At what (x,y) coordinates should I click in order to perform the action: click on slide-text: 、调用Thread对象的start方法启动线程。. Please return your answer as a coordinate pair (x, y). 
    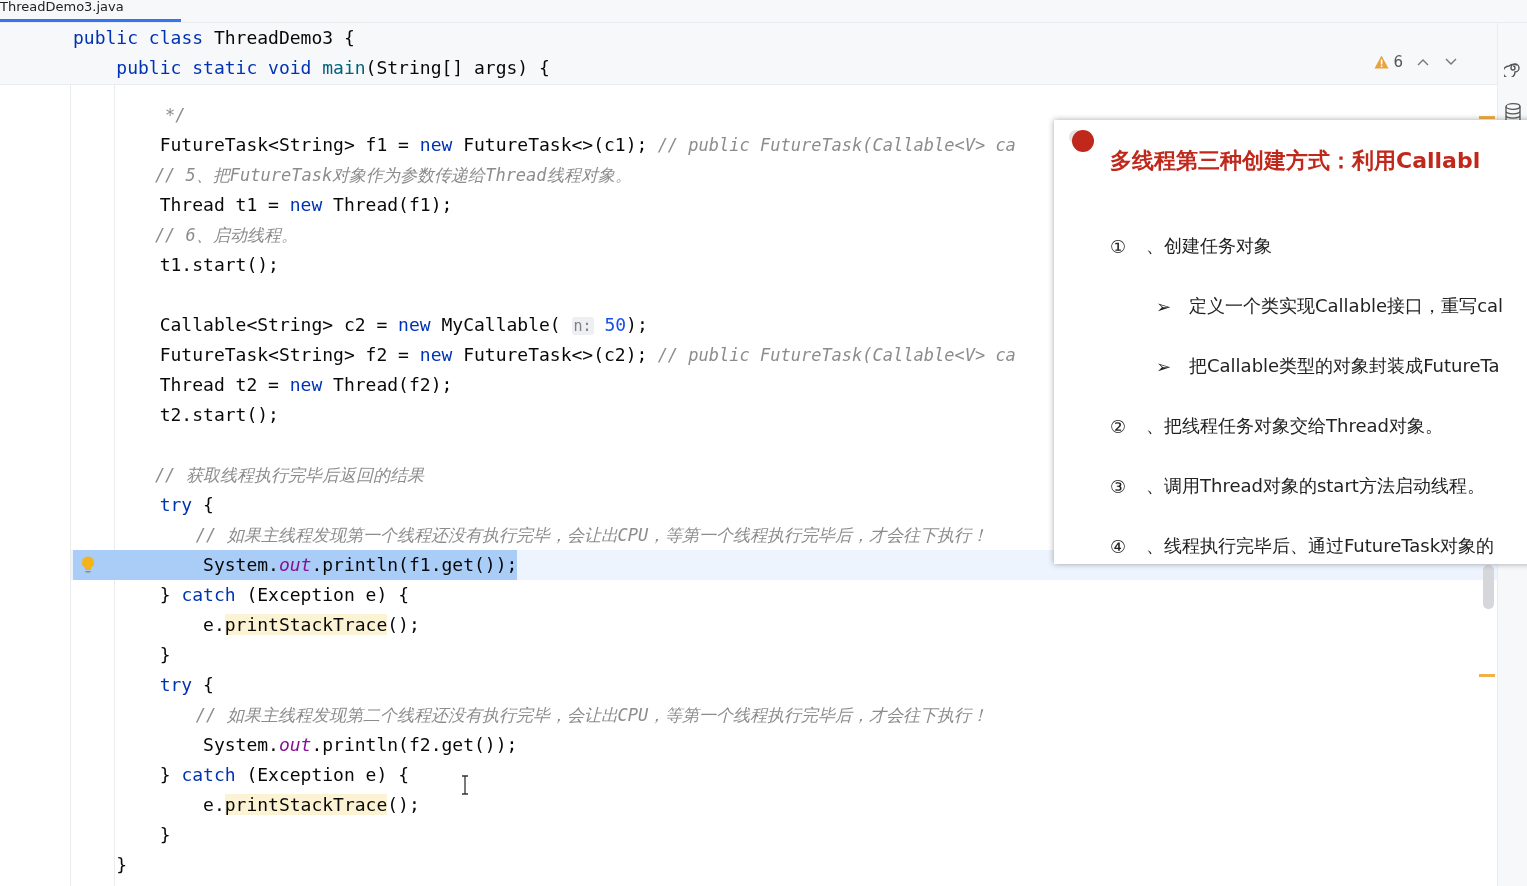
    Looking at the image, I should click on (1315, 486).